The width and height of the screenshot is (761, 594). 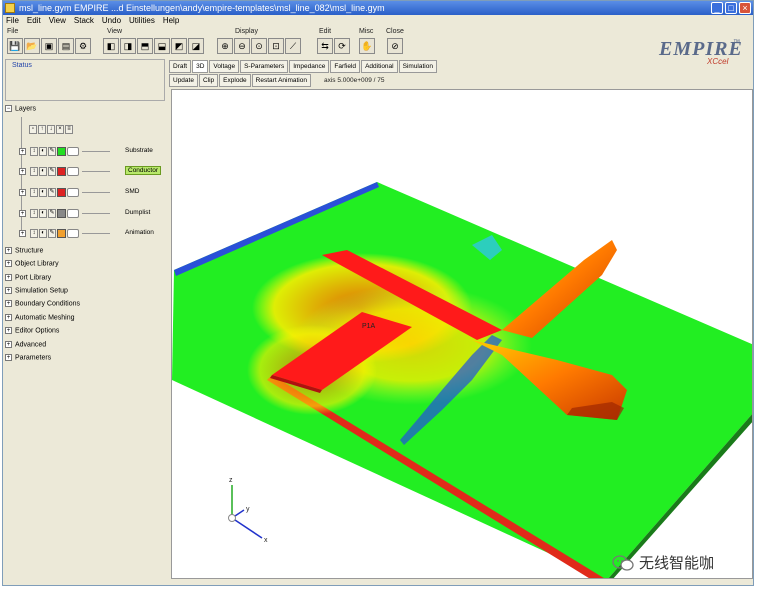 I want to click on layer-up-icon: ↑, so click(x=42, y=129).